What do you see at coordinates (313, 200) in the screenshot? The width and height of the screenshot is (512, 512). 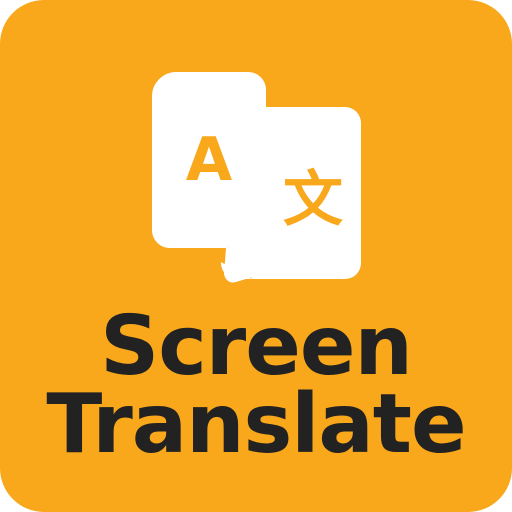 I see `letter-cjk-glyph: 文` at bounding box center [313, 200].